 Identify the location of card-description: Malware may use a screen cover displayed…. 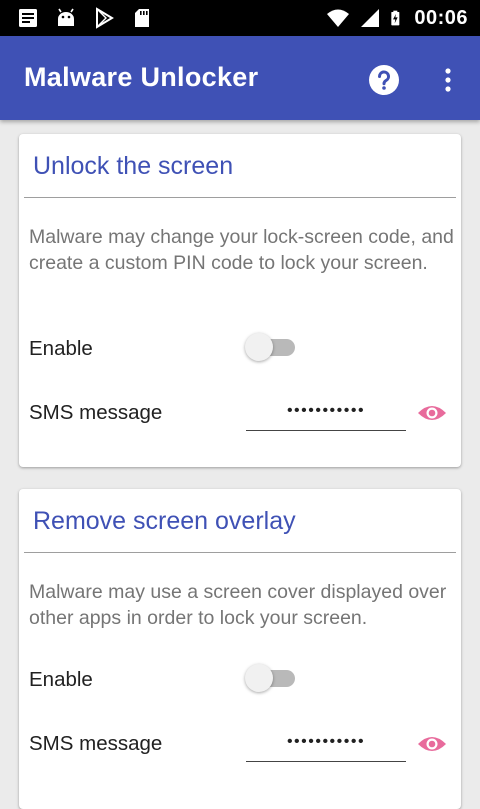
(238, 605).